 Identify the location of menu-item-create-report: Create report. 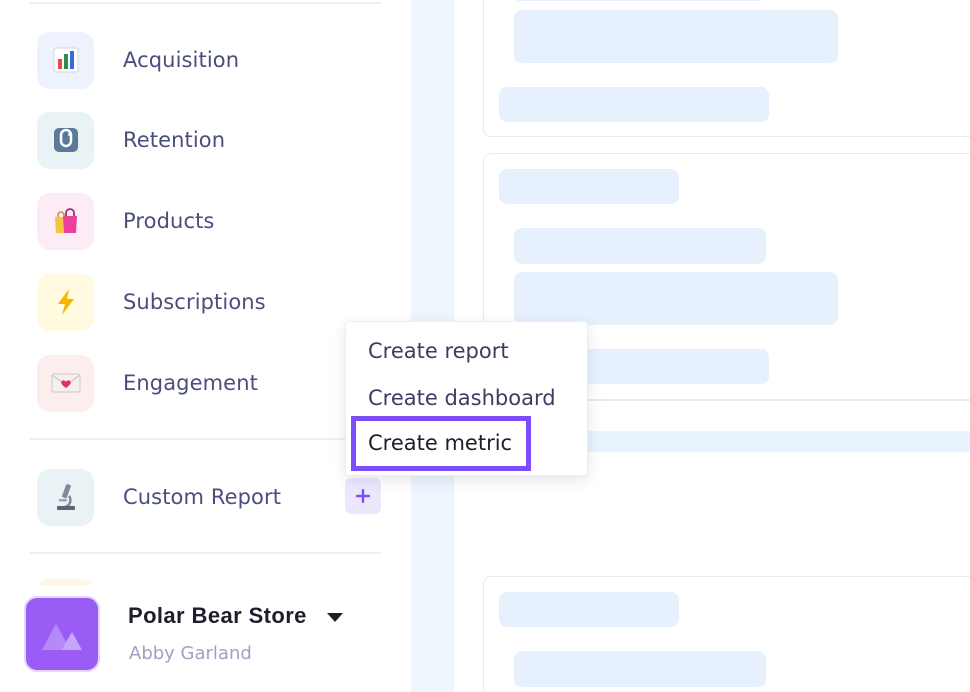
(438, 351).